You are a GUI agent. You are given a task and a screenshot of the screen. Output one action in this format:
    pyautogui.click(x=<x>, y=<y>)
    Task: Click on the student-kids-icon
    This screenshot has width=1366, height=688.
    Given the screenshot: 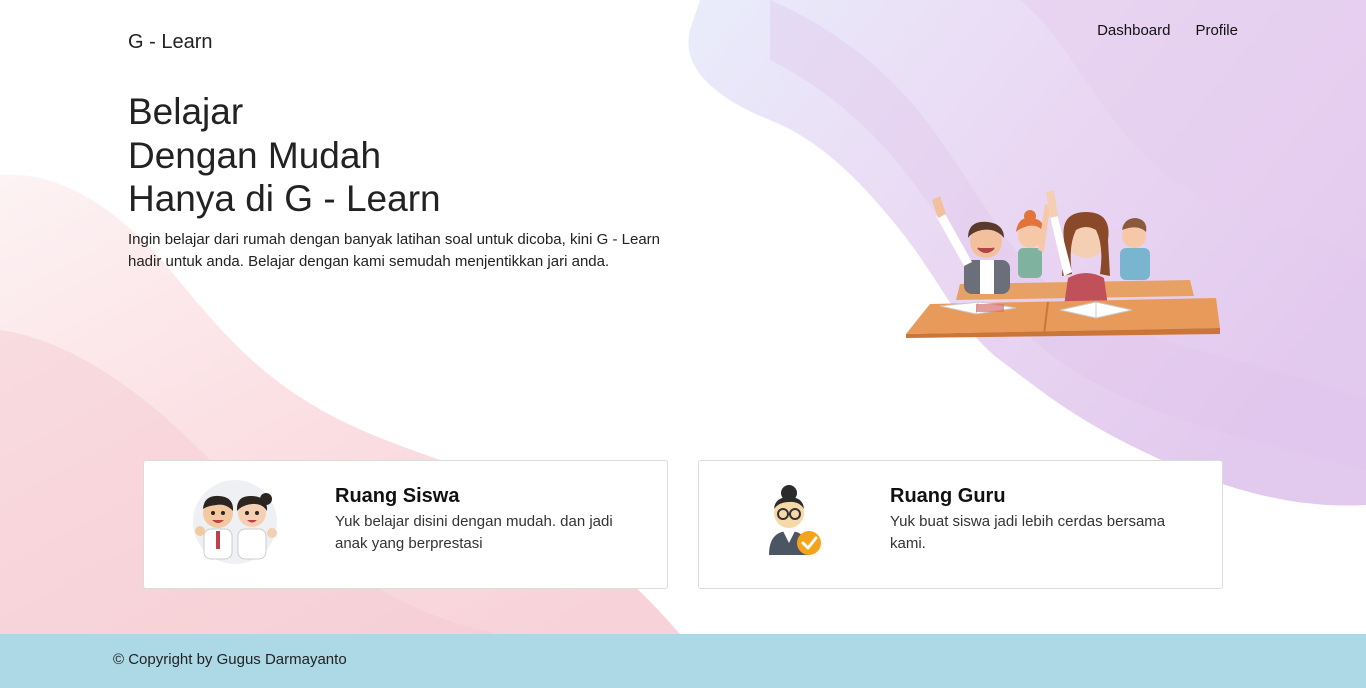 What is the action you would take?
    pyautogui.click(x=235, y=522)
    